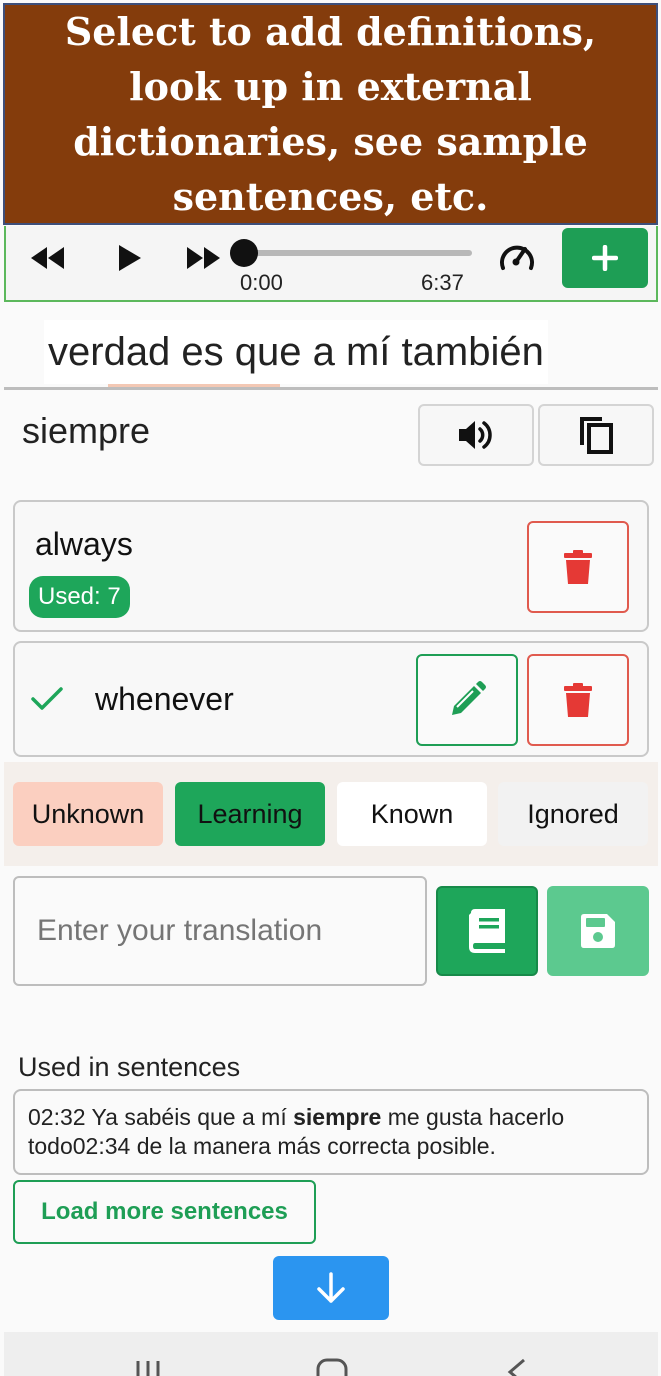  What do you see at coordinates (194, 385) in the screenshot?
I see `word-highlight-underline` at bounding box center [194, 385].